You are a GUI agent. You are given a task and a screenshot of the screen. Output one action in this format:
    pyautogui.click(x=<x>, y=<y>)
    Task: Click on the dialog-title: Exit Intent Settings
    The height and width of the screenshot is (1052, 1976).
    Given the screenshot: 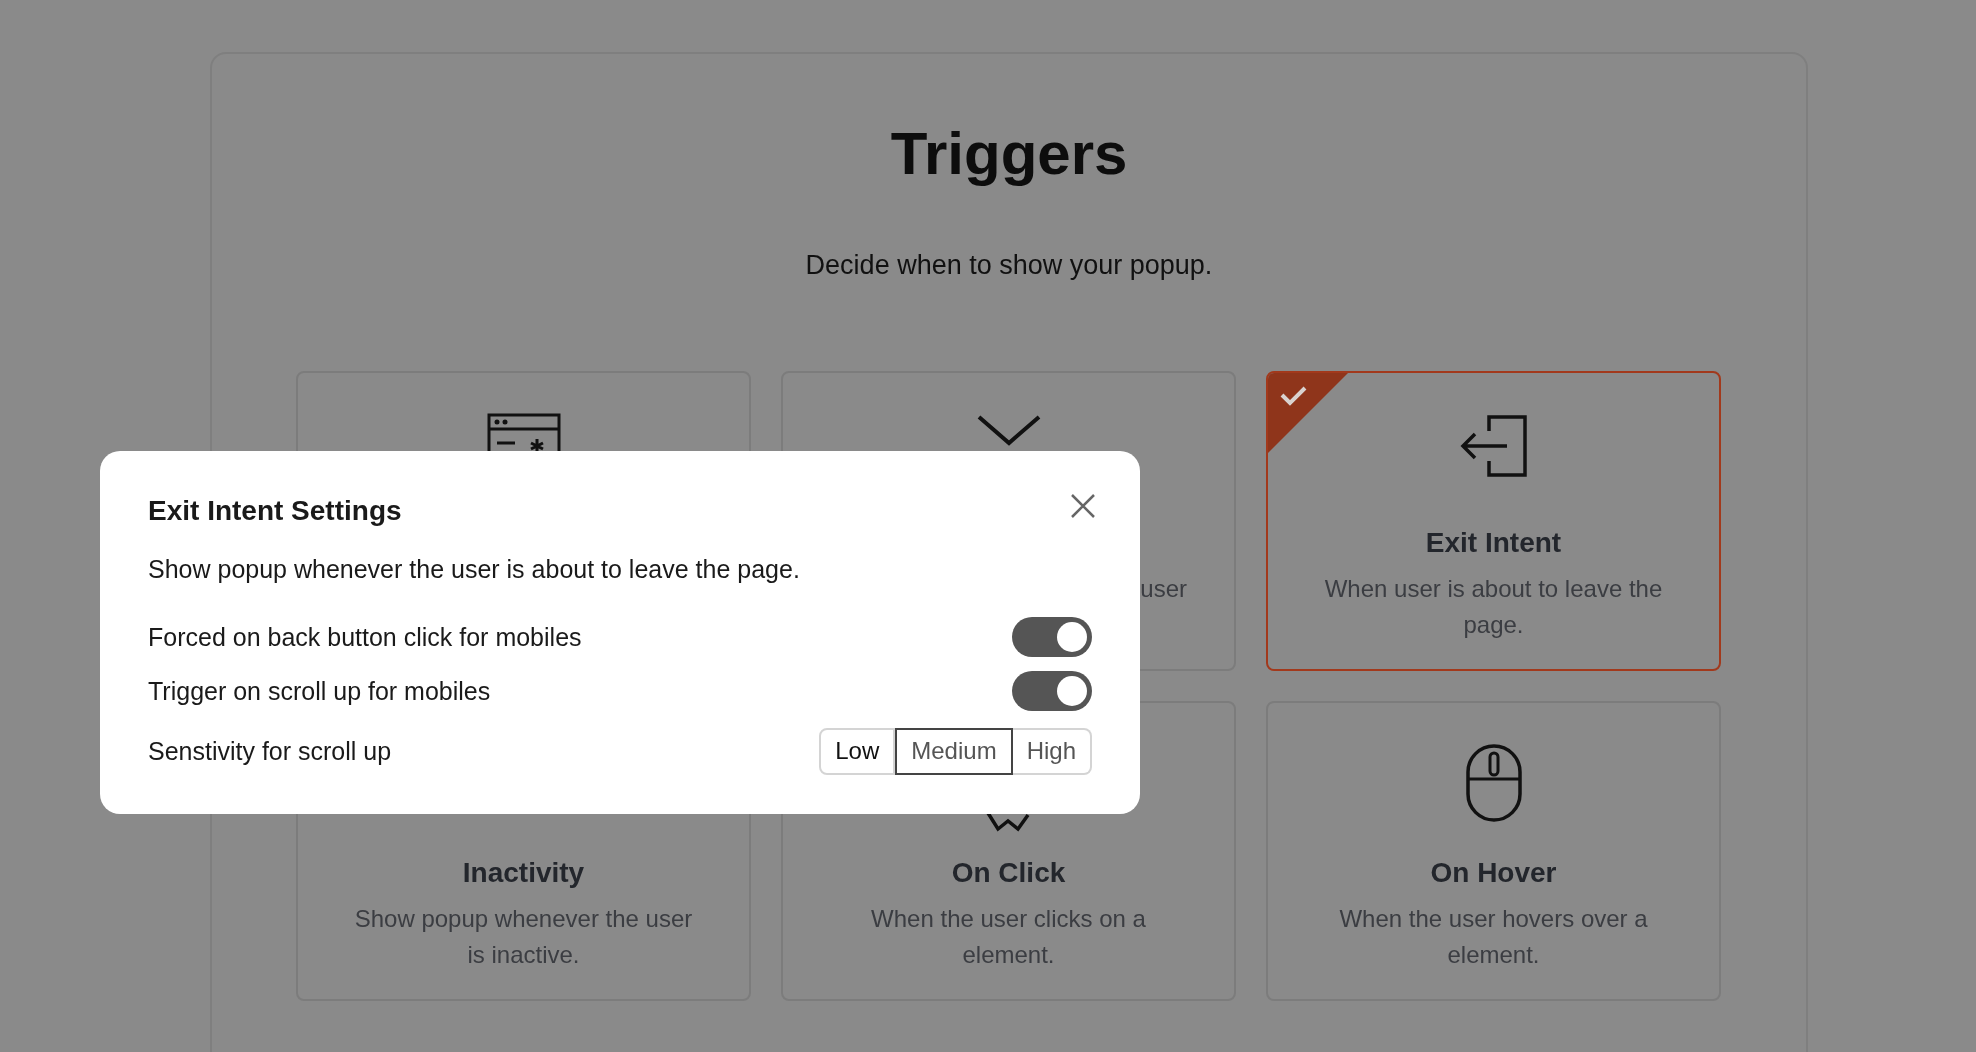 What is the action you would take?
    pyautogui.click(x=275, y=511)
    